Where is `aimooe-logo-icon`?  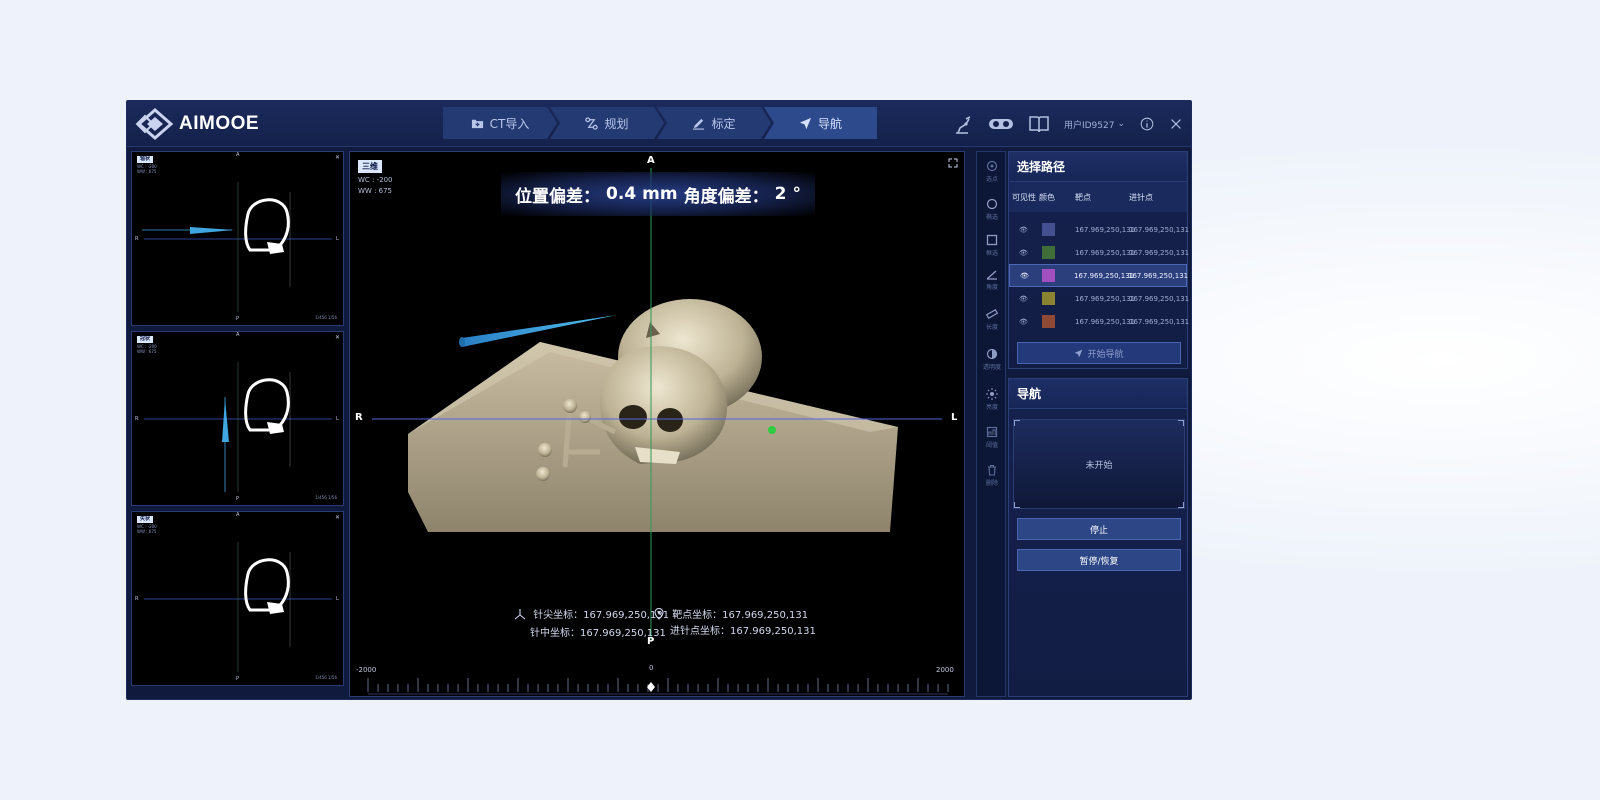 aimooe-logo-icon is located at coordinates (154, 124).